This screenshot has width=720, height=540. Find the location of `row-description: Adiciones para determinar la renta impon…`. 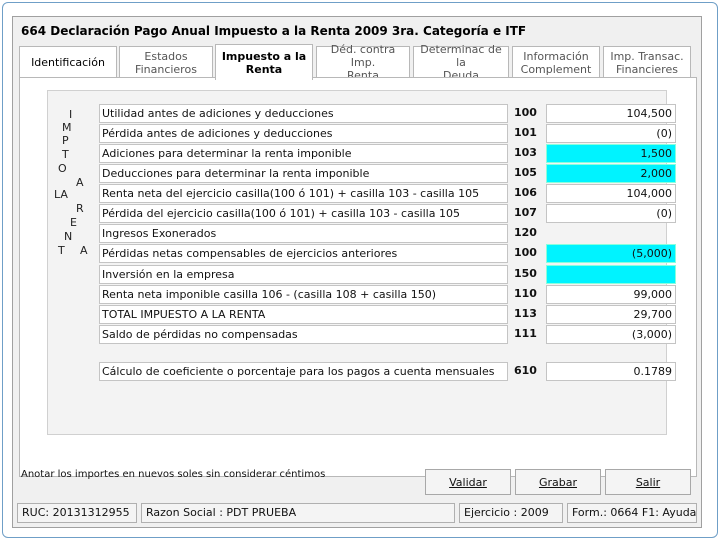

row-description: Adiciones para determinar la renta impon… is located at coordinates (303, 153).